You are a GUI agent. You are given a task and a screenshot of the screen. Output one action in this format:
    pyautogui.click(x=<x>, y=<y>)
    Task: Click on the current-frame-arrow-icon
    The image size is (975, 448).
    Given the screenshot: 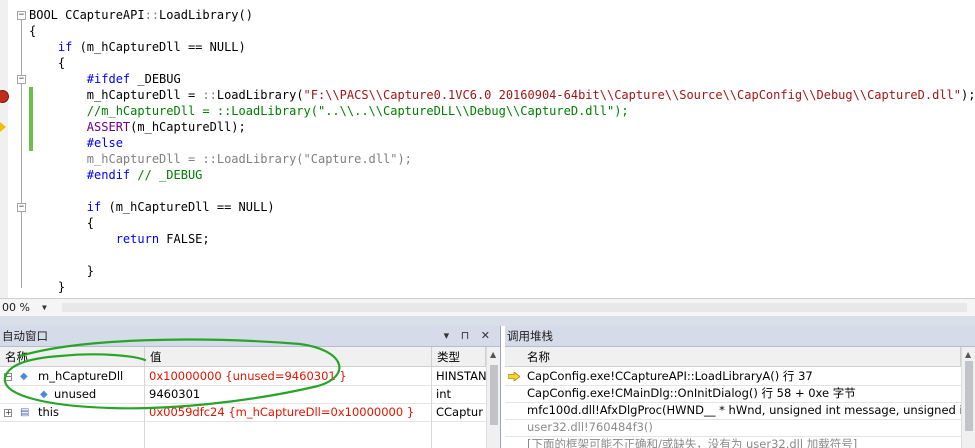 What is the action you would take?
    pyautogui.click(x=514, y=376)
    